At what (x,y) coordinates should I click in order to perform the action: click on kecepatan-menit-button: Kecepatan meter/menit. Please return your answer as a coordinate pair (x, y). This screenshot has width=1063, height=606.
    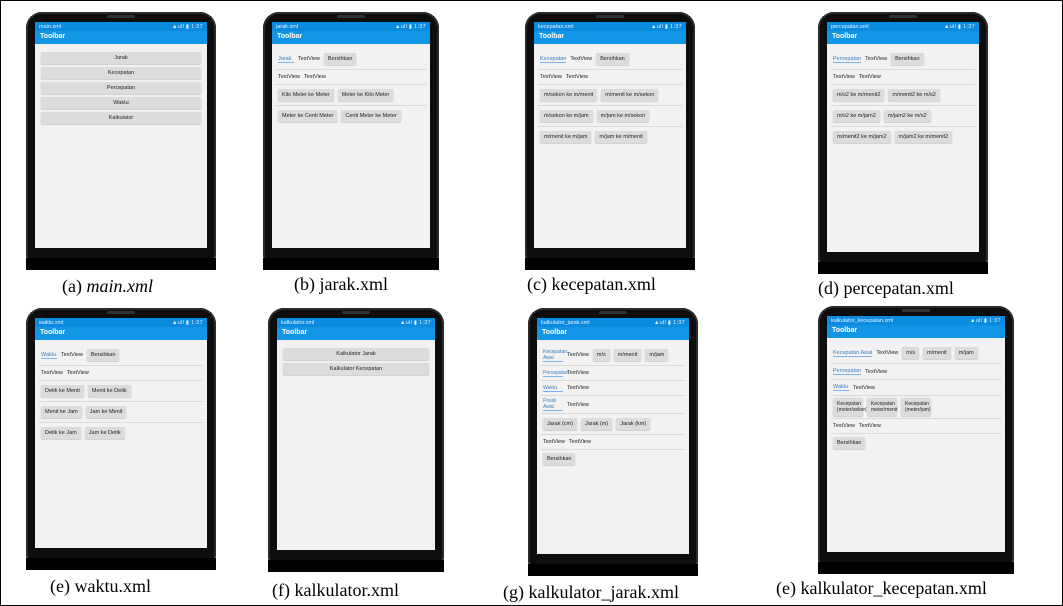
    Looking at the image, I should click on (882, 407).